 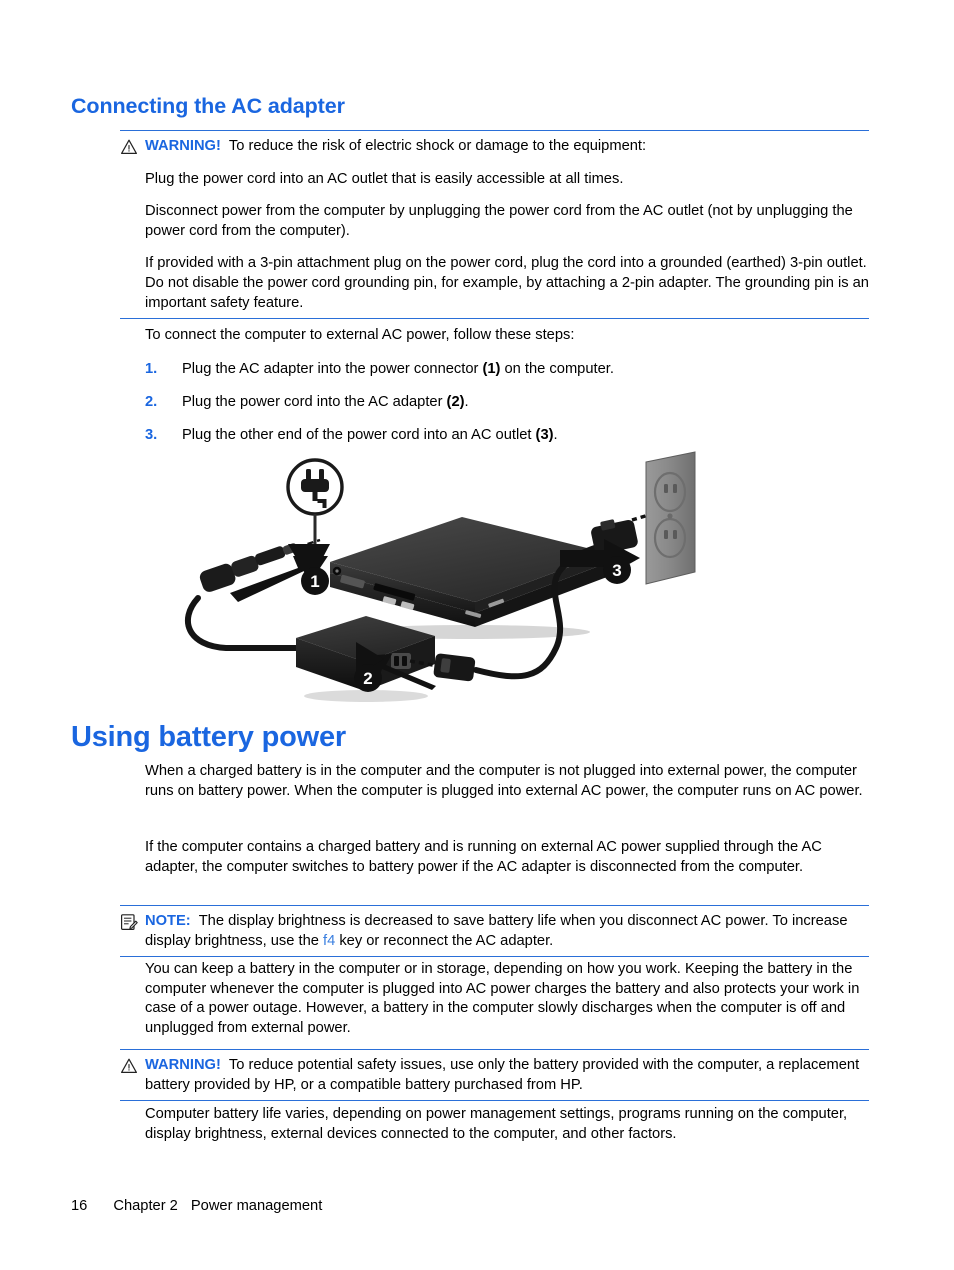 I want to click on footer-page-number: 16, so click(x=79, y=1206).